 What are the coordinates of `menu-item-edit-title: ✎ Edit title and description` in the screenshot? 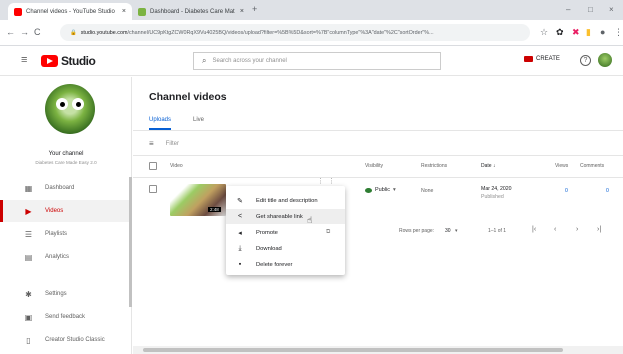 It's located at (285, 200).